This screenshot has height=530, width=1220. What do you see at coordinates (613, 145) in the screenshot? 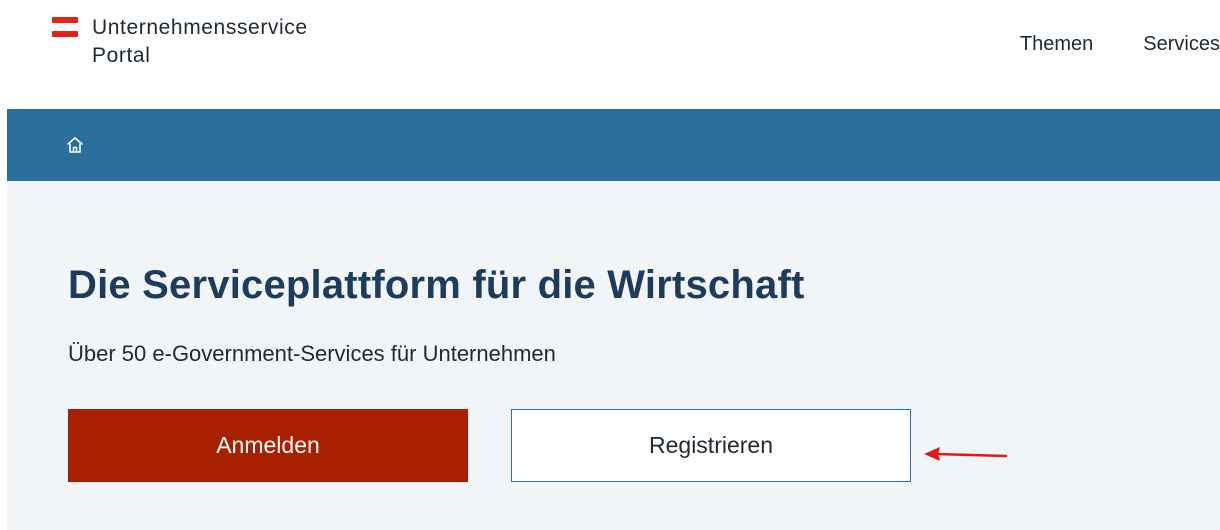
I see `breadcrumb` at bounding box center [613, 145].